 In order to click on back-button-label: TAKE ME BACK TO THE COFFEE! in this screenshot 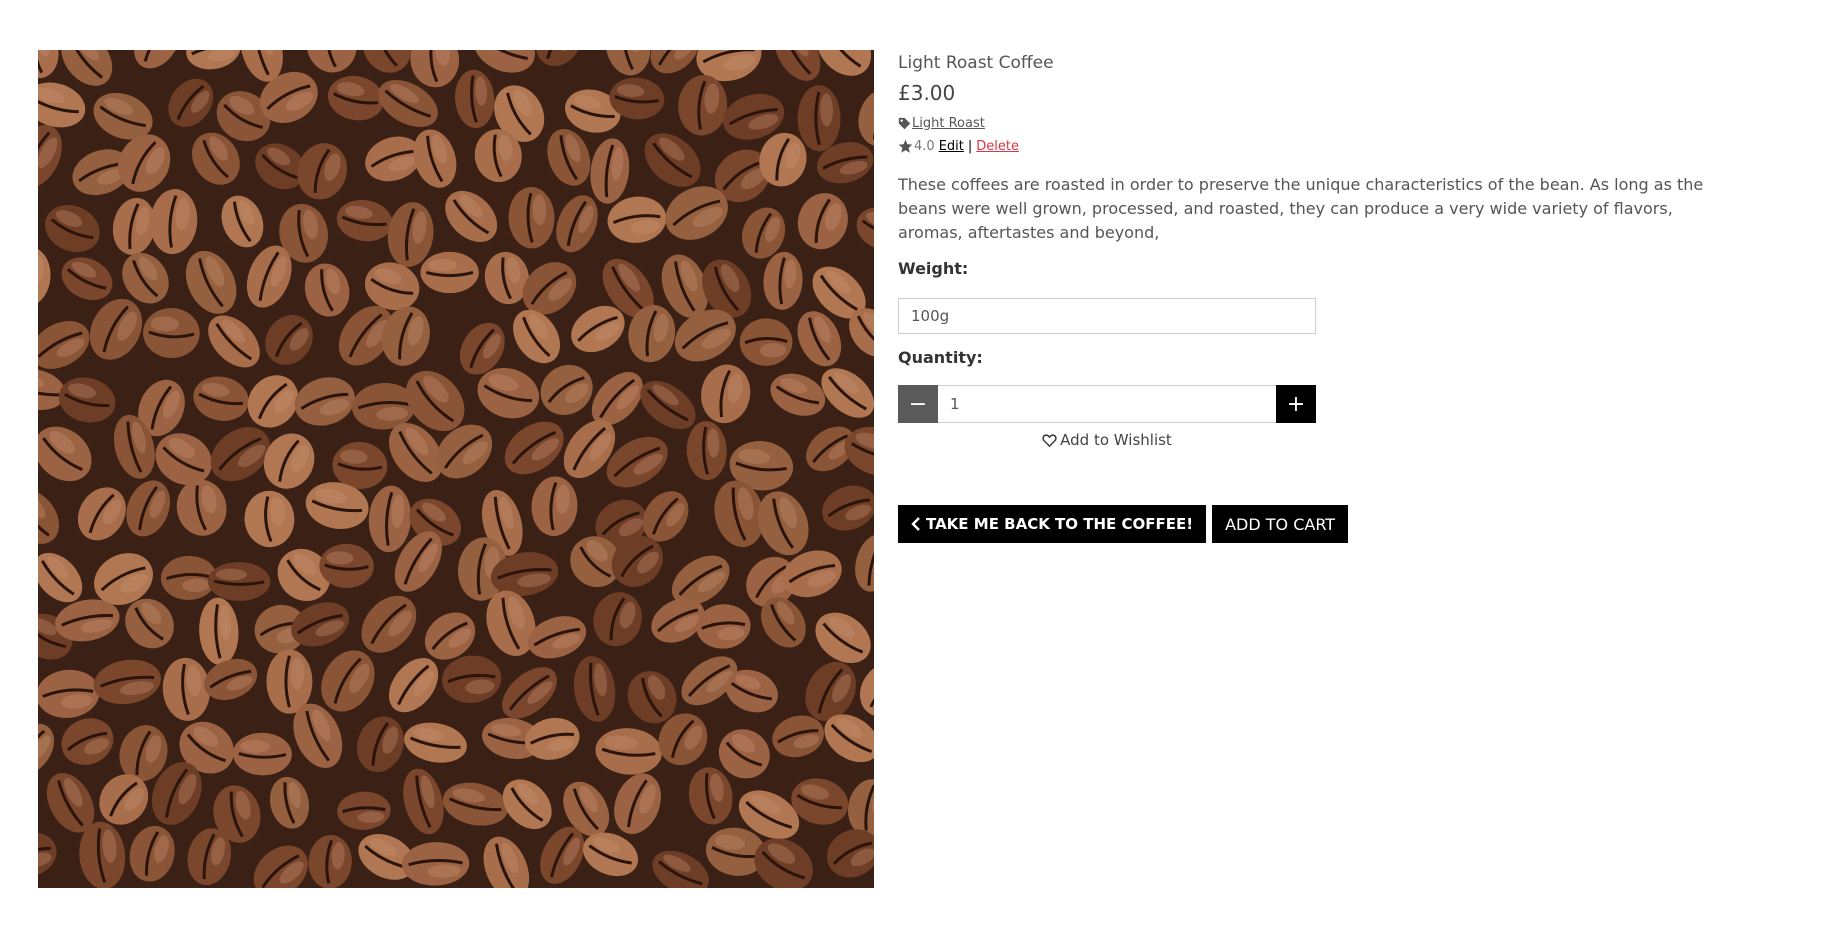, I will do `click(1060, 524)`.